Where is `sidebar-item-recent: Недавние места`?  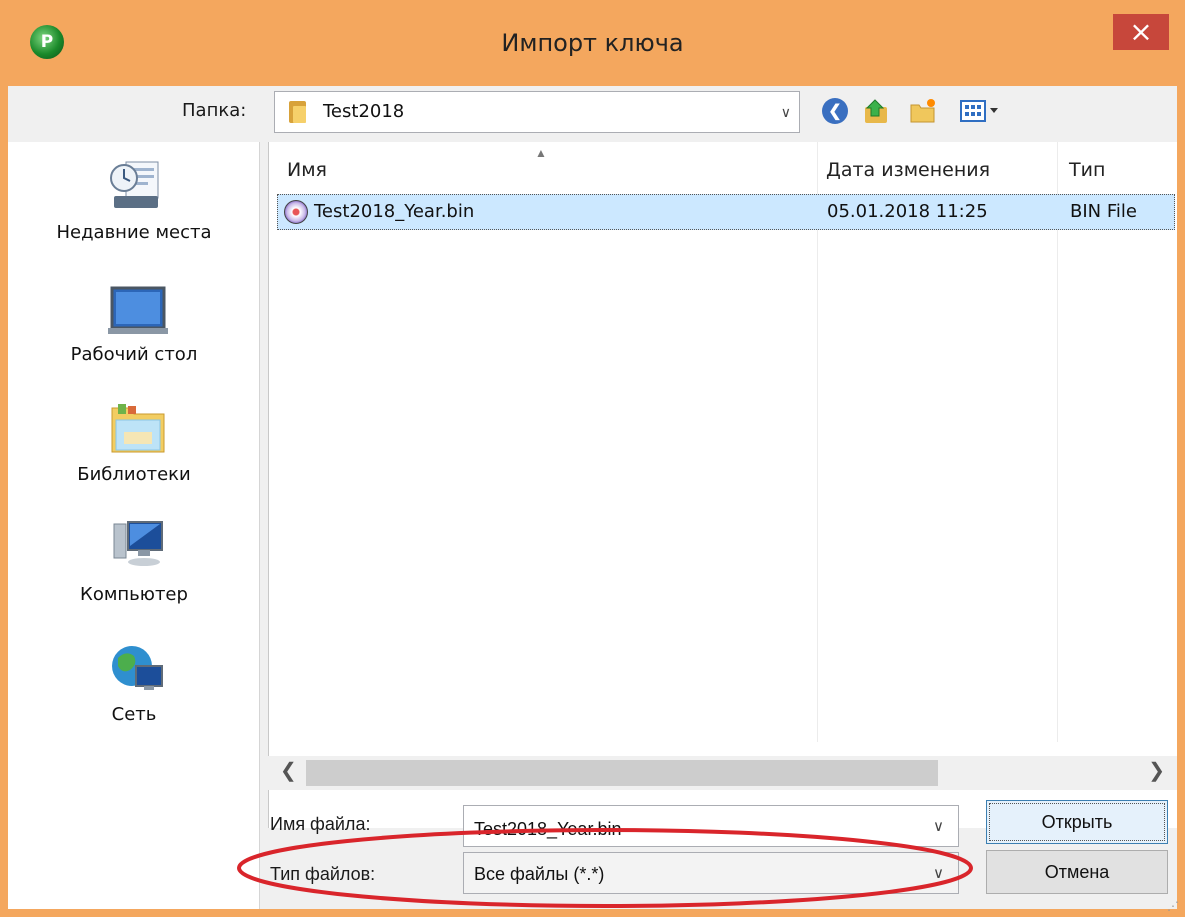
sidebar-item-recent: Недавние места is located at coordinates (134, 201).